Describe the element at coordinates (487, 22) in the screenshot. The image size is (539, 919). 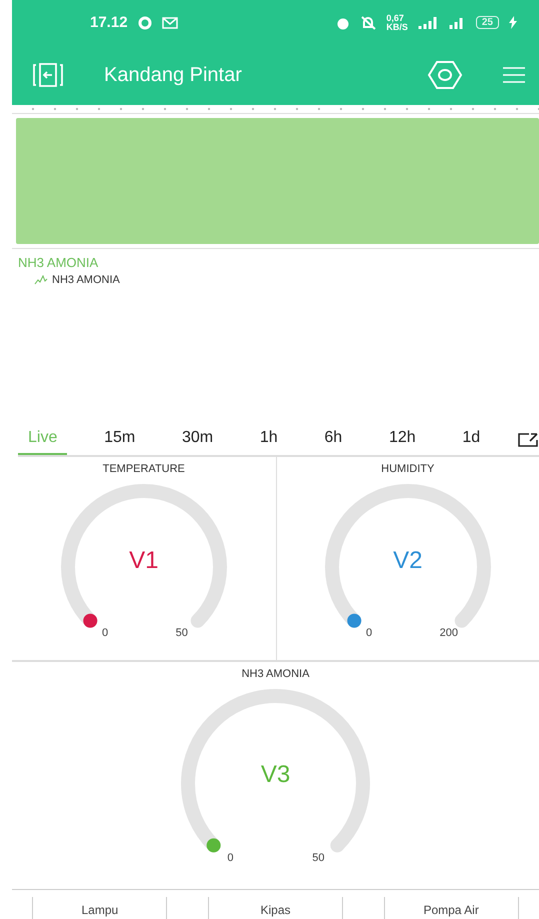
I see `battery-level: 25` at that location.